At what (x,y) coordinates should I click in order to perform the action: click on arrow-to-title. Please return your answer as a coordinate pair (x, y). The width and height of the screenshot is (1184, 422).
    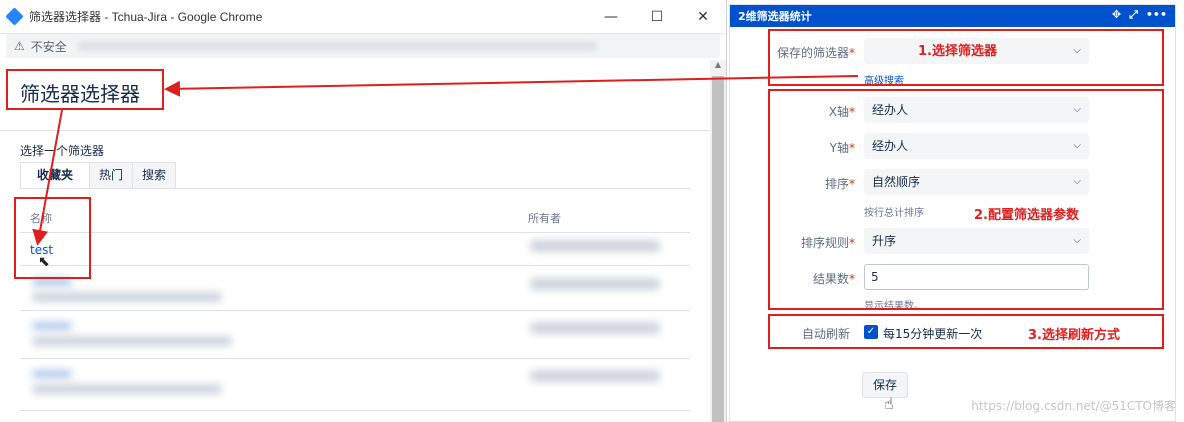
    Looking at the image, I should click on (511, 86).